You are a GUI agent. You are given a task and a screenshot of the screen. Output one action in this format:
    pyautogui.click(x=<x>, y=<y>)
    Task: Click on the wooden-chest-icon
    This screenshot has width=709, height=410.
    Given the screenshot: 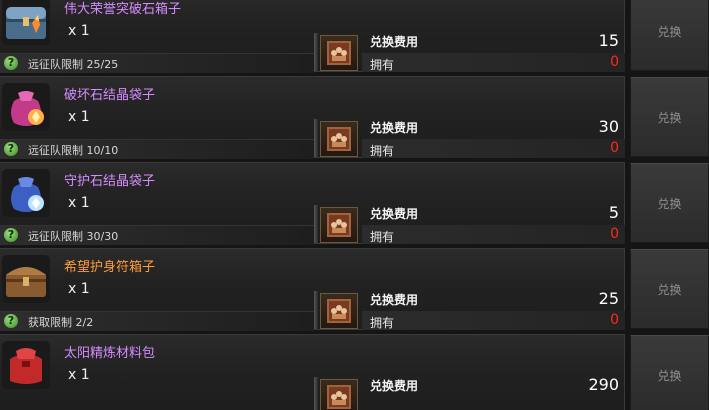 What is the action you would take?
    pyautogui.click(x=26, y=279)
    